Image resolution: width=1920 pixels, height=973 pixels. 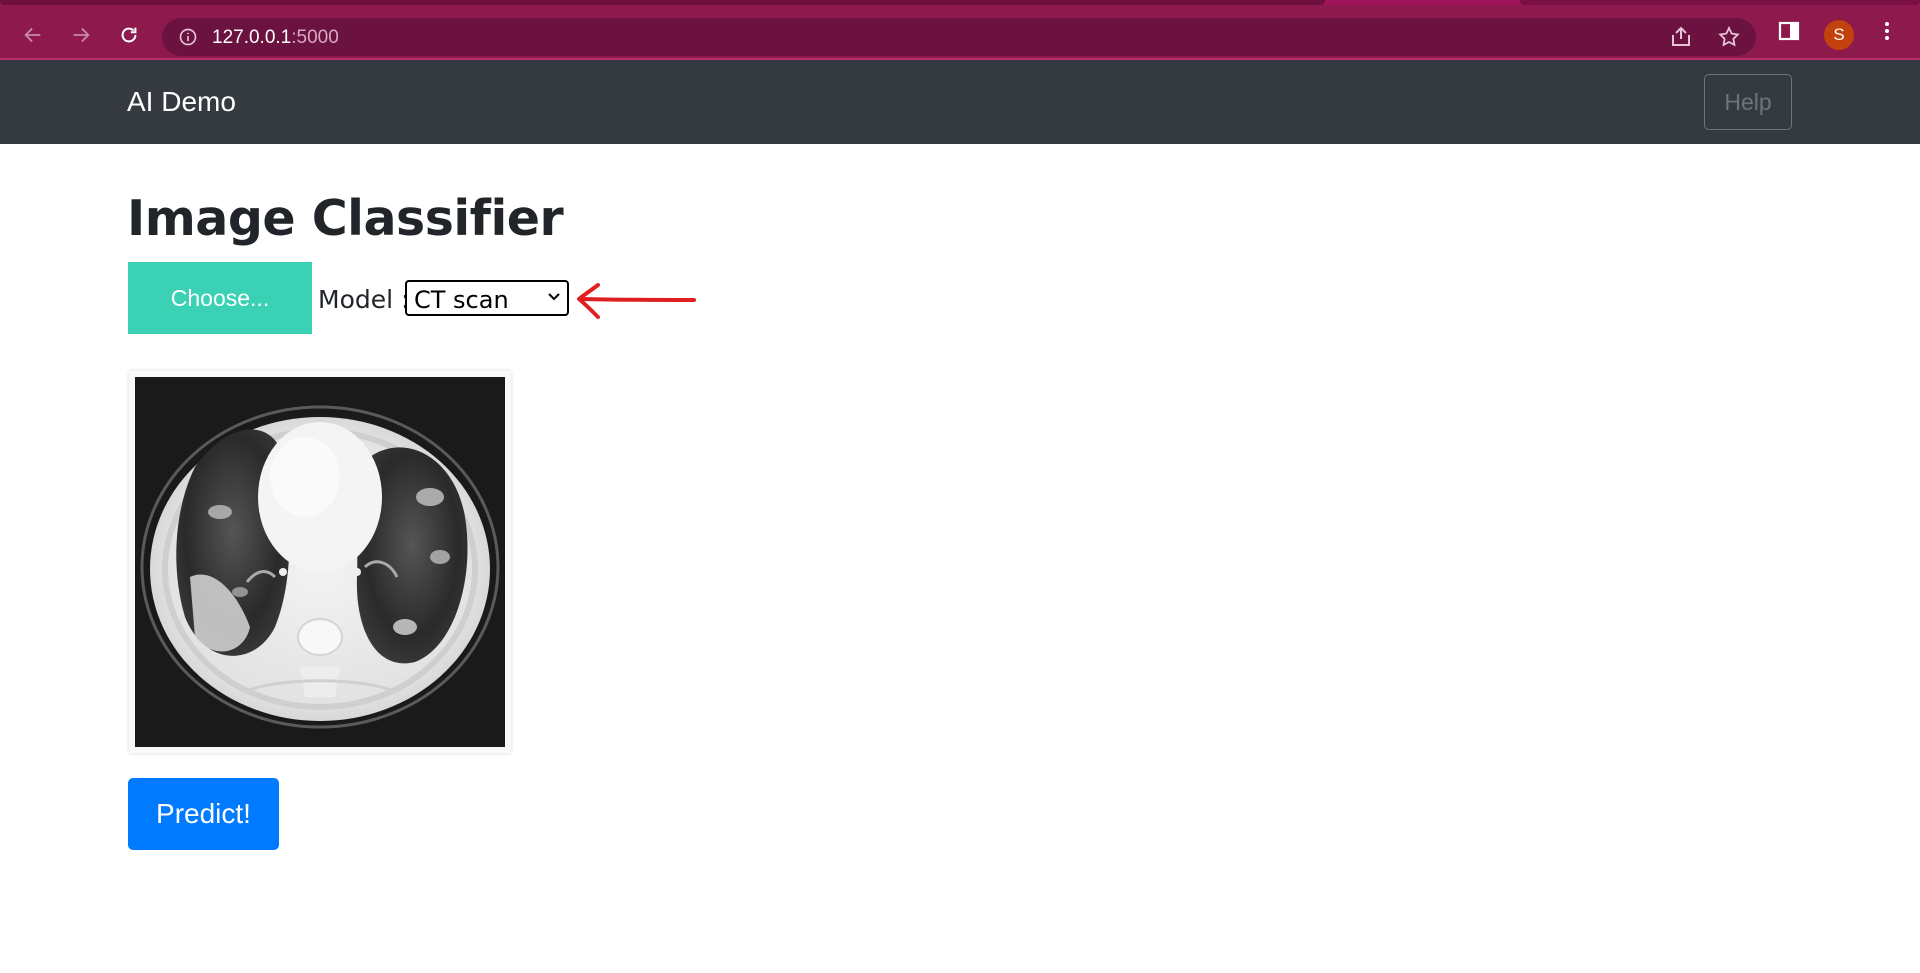 I want to click on ct-scan-image, so click(x=320, y=562).